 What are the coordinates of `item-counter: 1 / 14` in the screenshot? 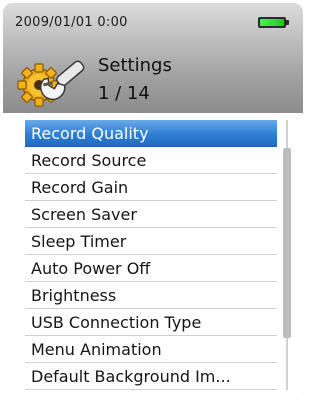 It's located at (124, 93).